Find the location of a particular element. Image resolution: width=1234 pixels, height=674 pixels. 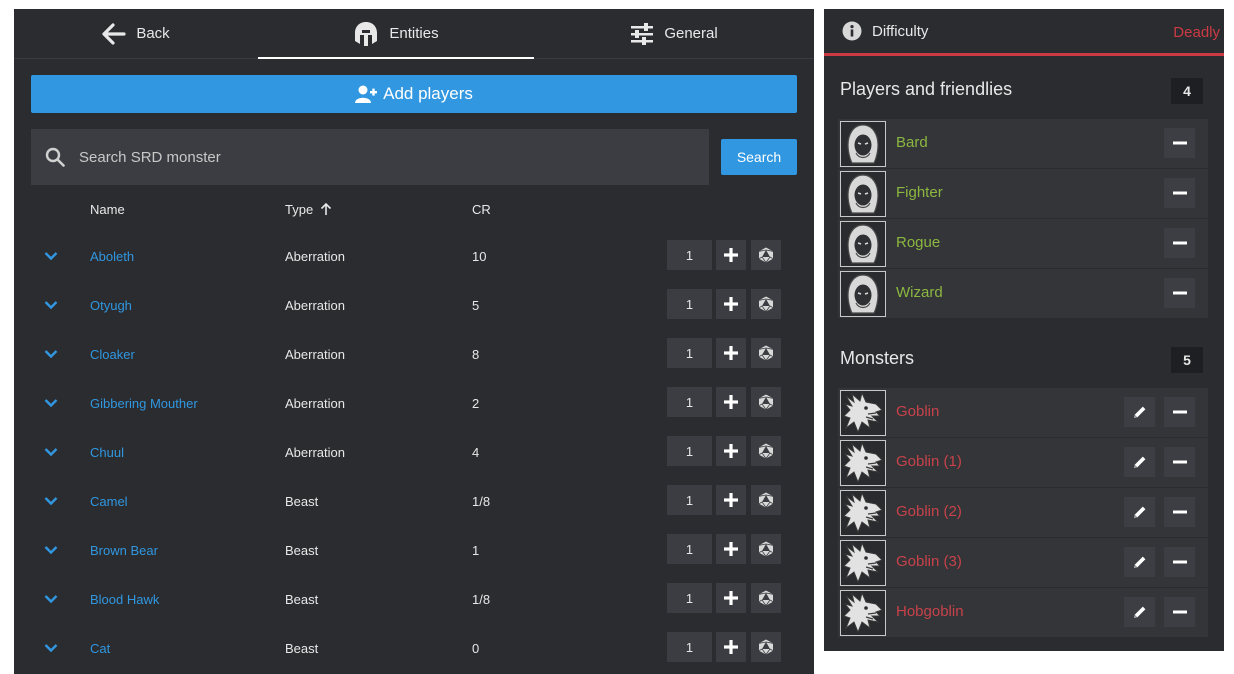

arrow-left-icon is located at coordinates (114, 33).